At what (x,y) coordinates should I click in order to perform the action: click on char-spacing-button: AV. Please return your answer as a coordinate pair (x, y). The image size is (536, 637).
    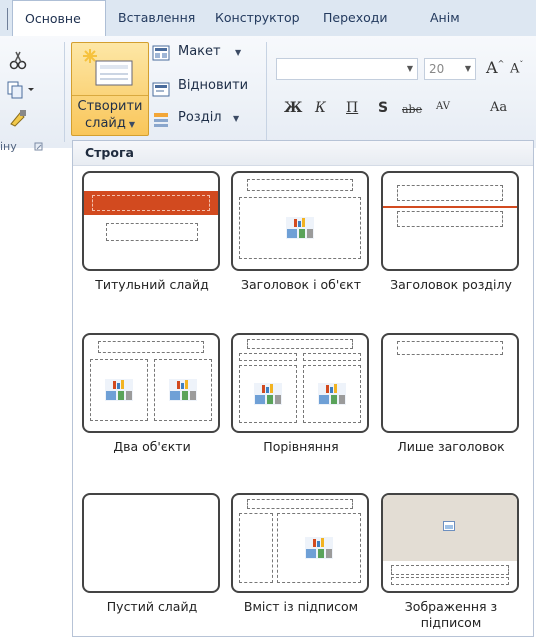
    Looking at the image, I should click on (443, 106).